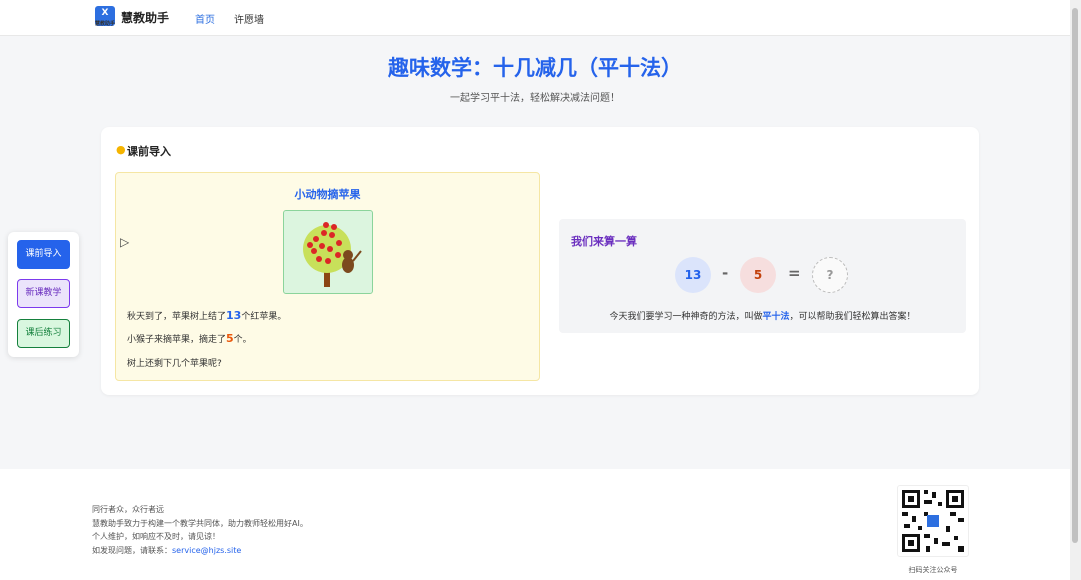  I want to click on logo-letter: X, so click(105, 13).